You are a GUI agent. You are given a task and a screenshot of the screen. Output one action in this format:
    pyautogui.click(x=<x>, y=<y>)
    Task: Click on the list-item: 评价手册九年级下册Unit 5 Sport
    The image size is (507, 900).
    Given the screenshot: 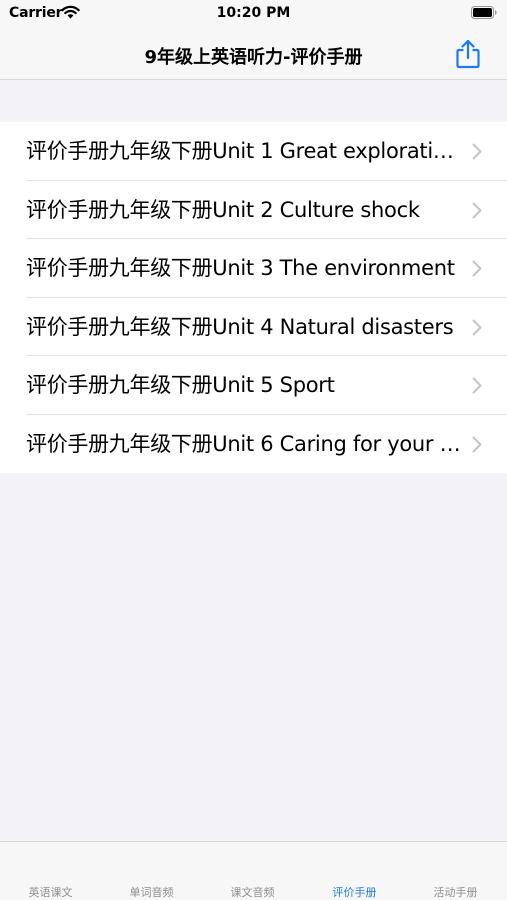 What is the action you would take?
    pyautogui.click(x=253, y=385)
    